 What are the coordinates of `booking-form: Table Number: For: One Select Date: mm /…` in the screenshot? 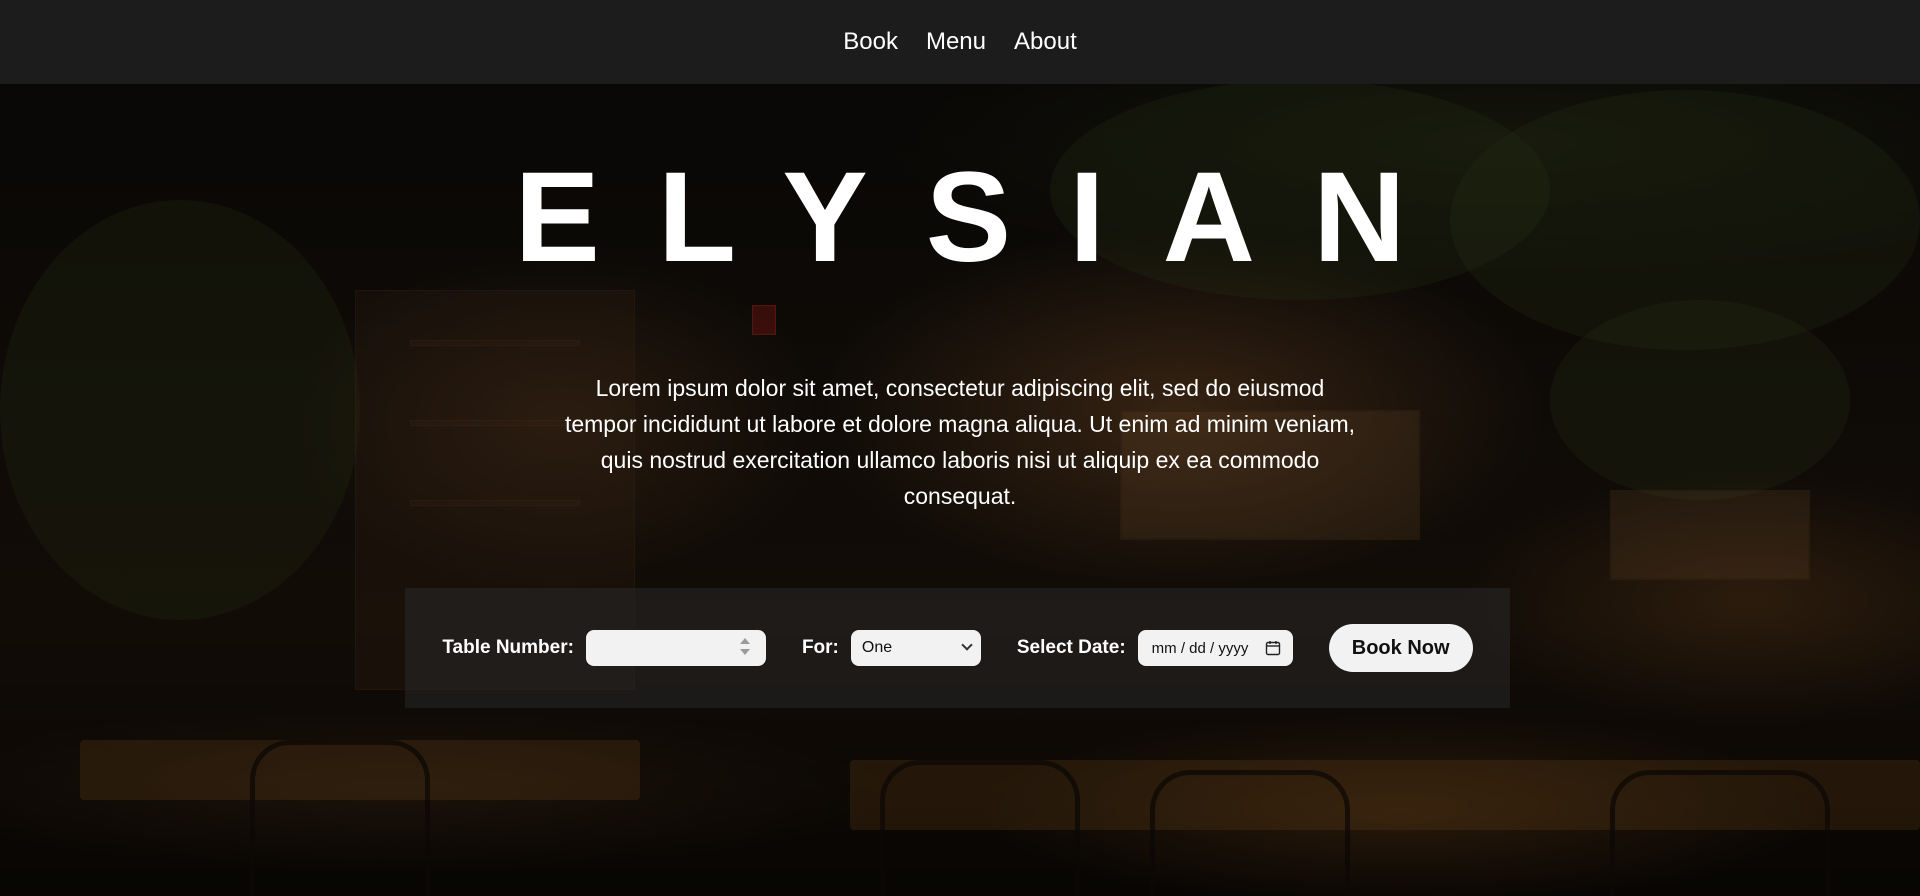 It's located at (957, 648).